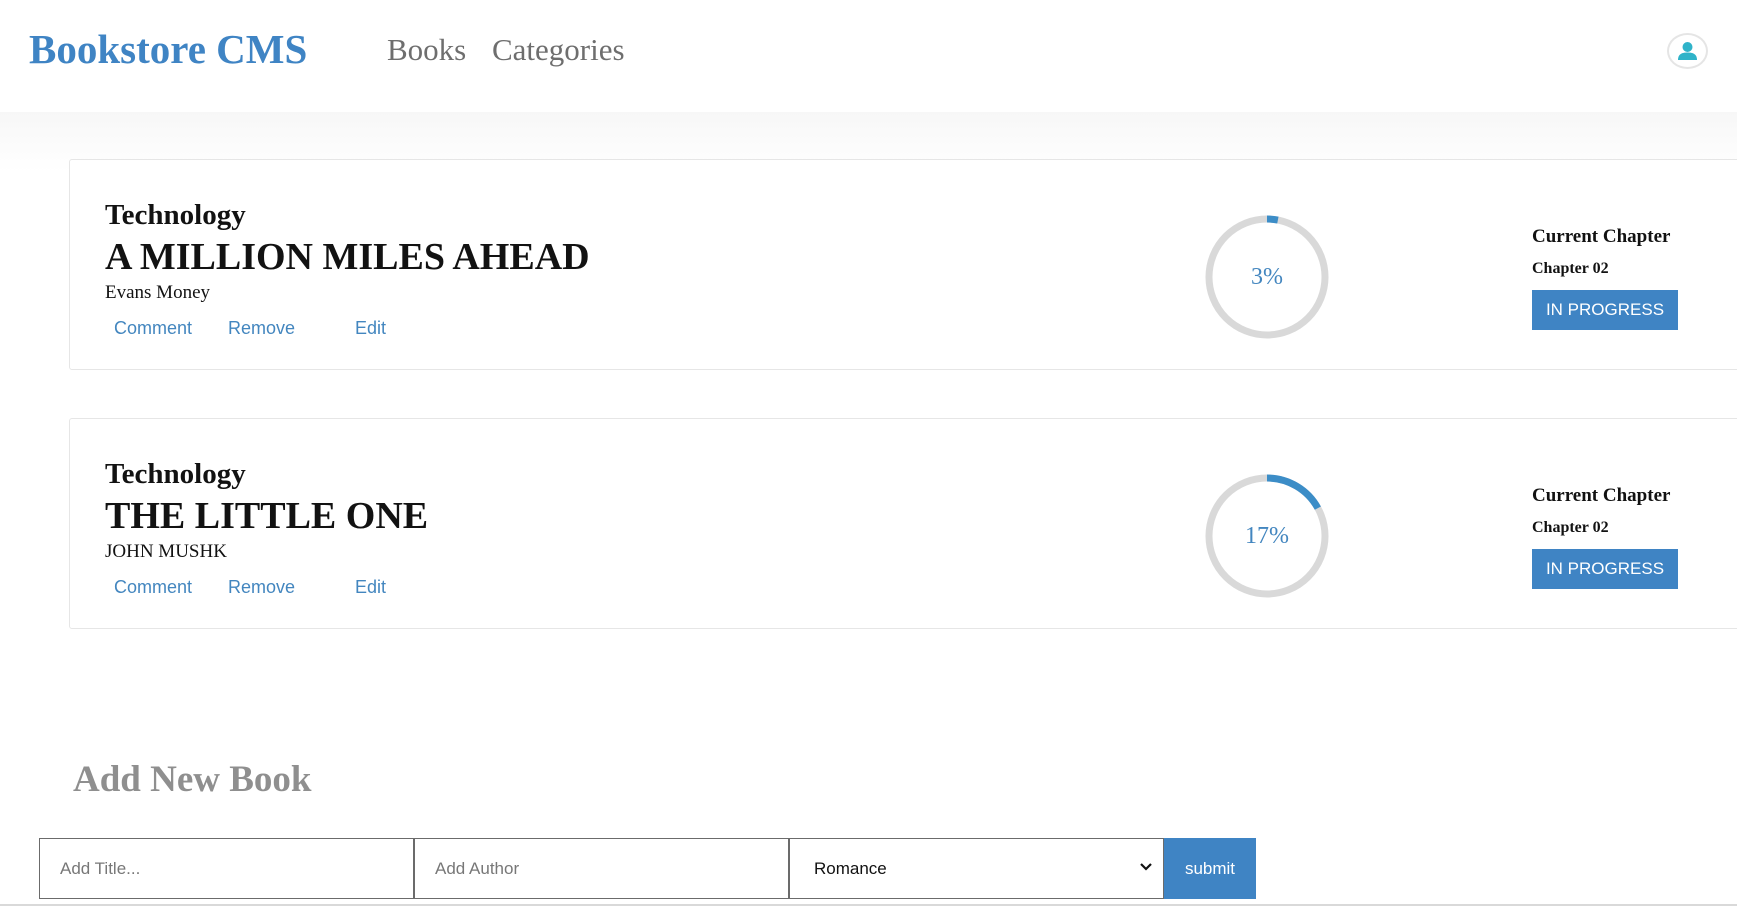  What do you see at coordinates (166, 551) in the screenshot?
I see `book-author: JOHN MUSHK` at bounding box center [166, 551].